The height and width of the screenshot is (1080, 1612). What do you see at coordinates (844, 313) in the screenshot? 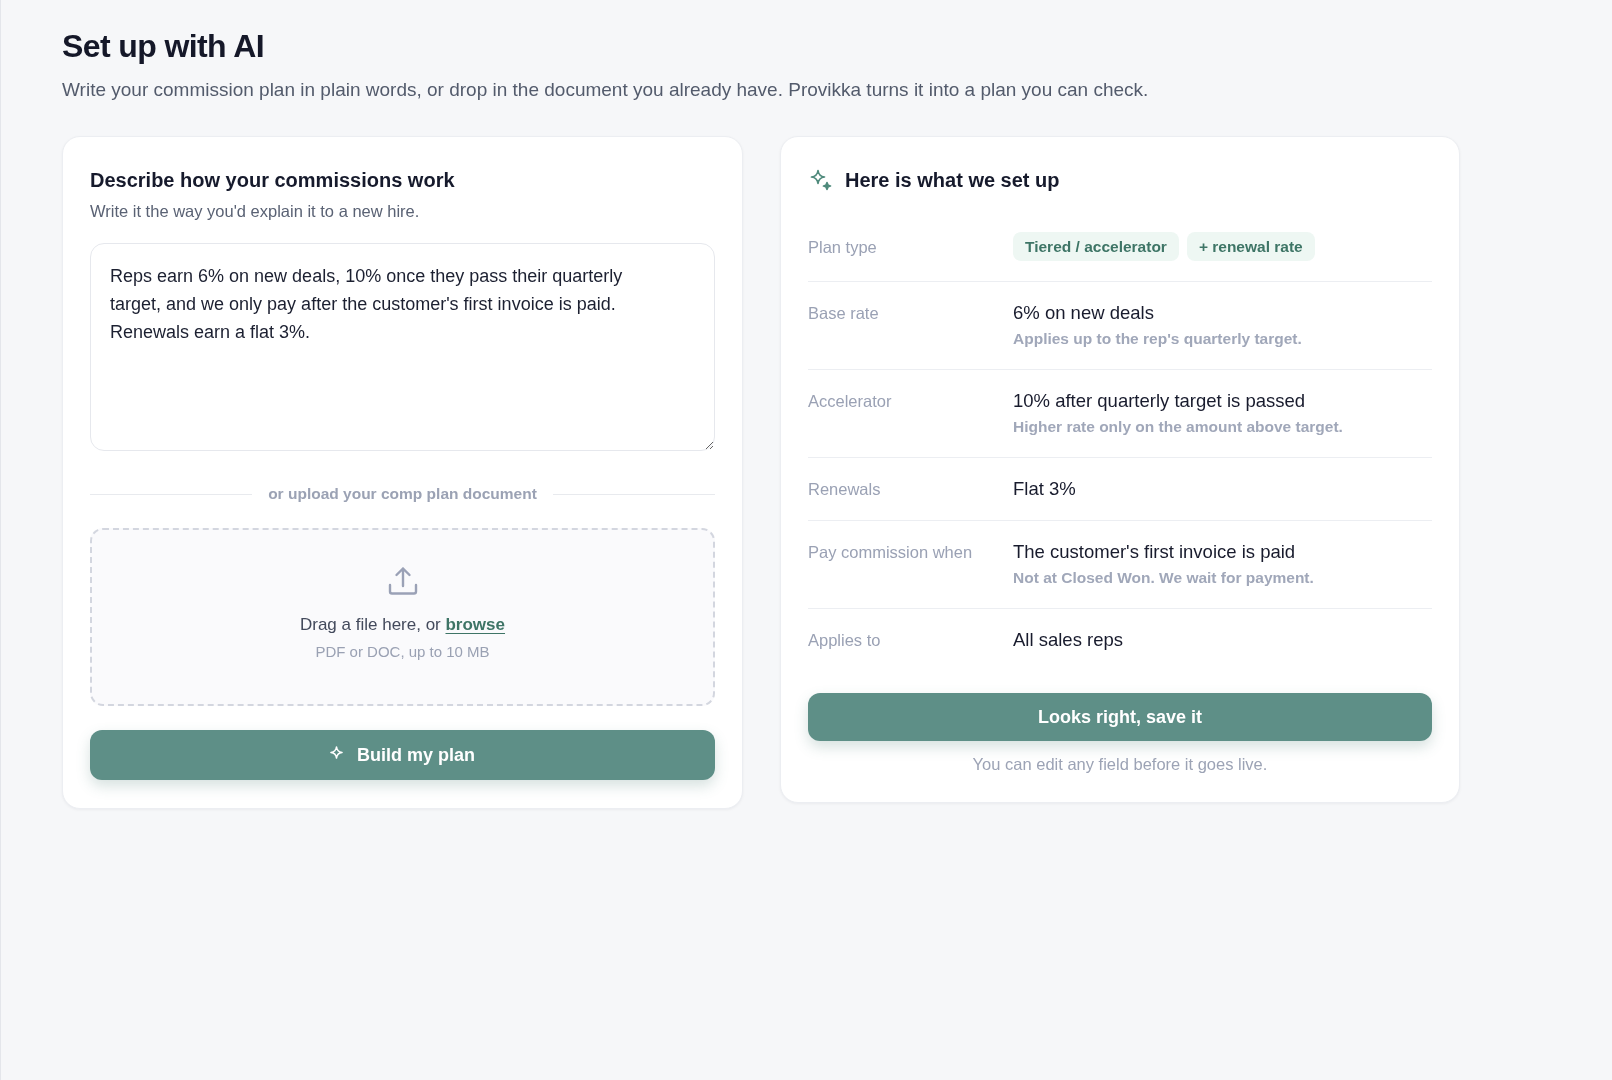
I see `field-label: Base rate` at bounding box center [844, 313].